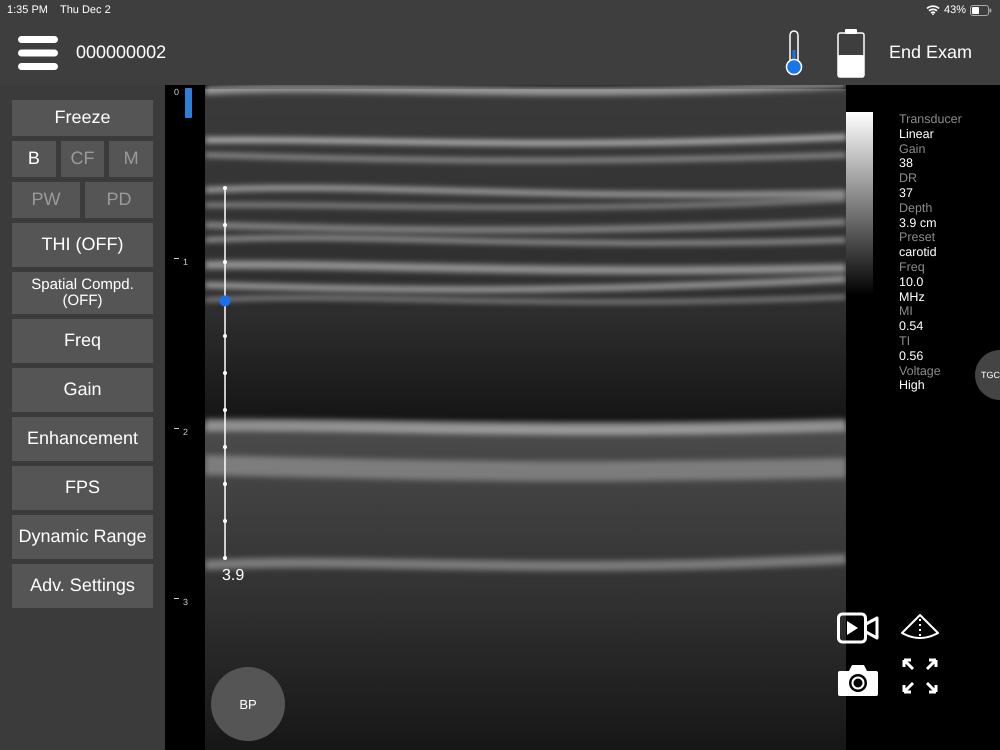  I want to click on mode-tab: B, so click(34, 159).